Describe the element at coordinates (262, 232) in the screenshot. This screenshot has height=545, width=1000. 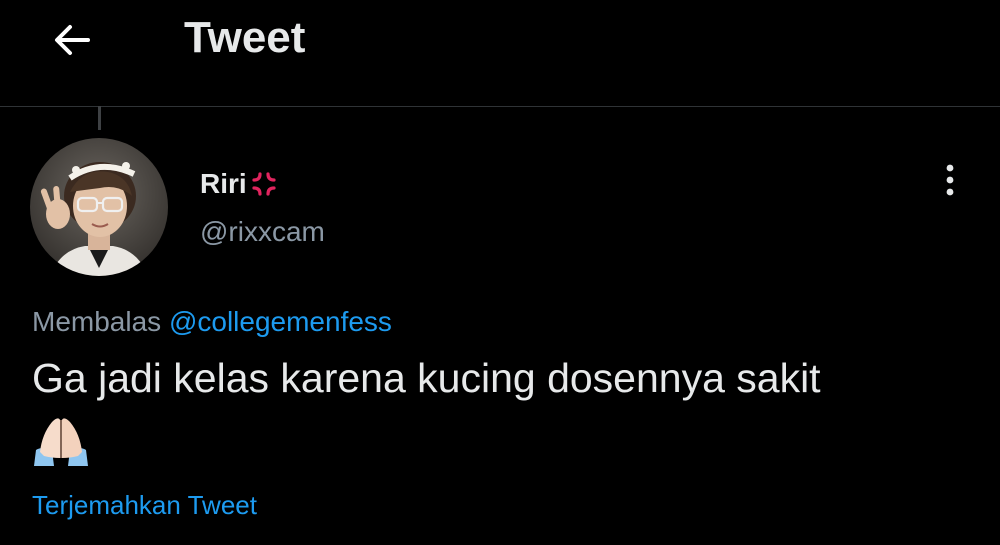
I see `user-handle: @rixxcam` at that location.